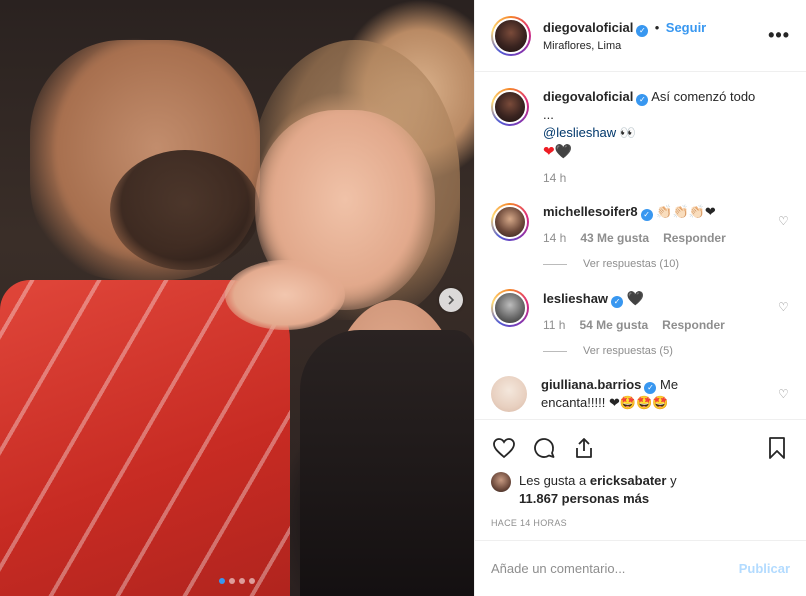 Image resolution: width=806 pixels, height=596 pixels. Describe the element at coordinates (185, 210) in the screenshot. I see `photo-region-beard` at that location.